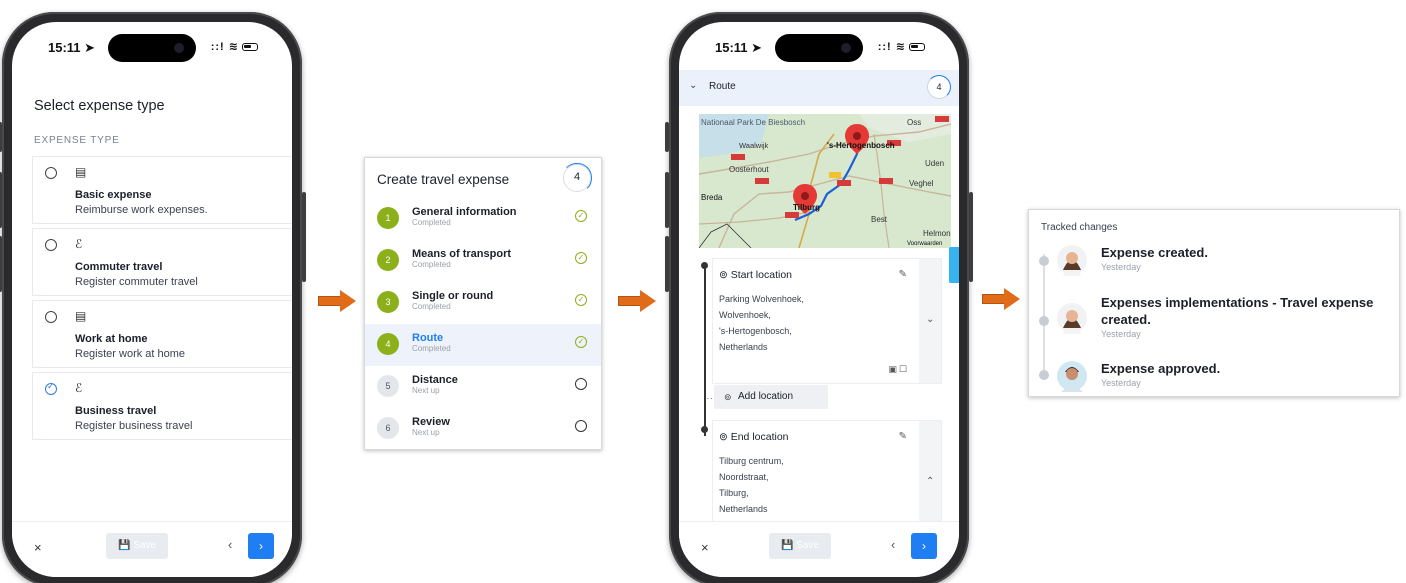  What do you see at coordinates (930, 481) in the screenshot?
I see `chevron-up-icon: ⌃` at bounding box center [930, 481].